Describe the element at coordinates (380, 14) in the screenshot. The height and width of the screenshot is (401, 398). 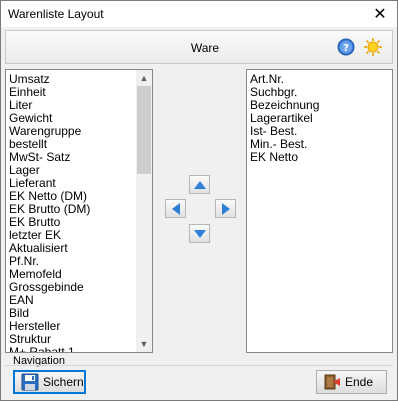
I see `close-icon: ✕` at that location.